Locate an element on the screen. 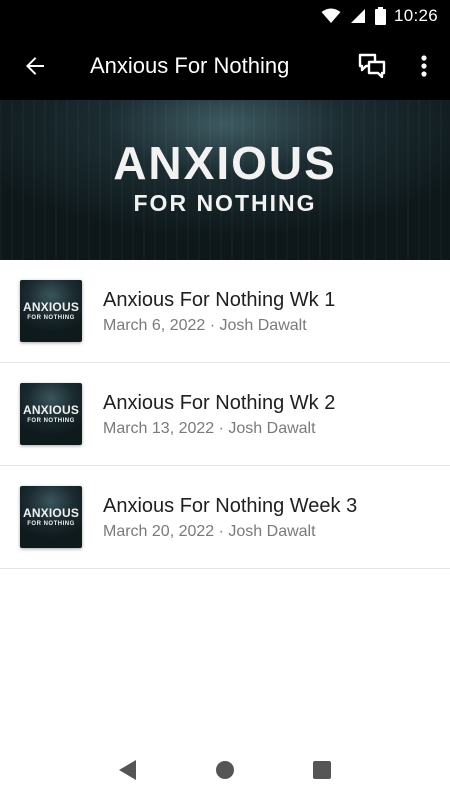 This screenshot has height=800, width=450. nav-home-button is located at coordinates (225, 770).